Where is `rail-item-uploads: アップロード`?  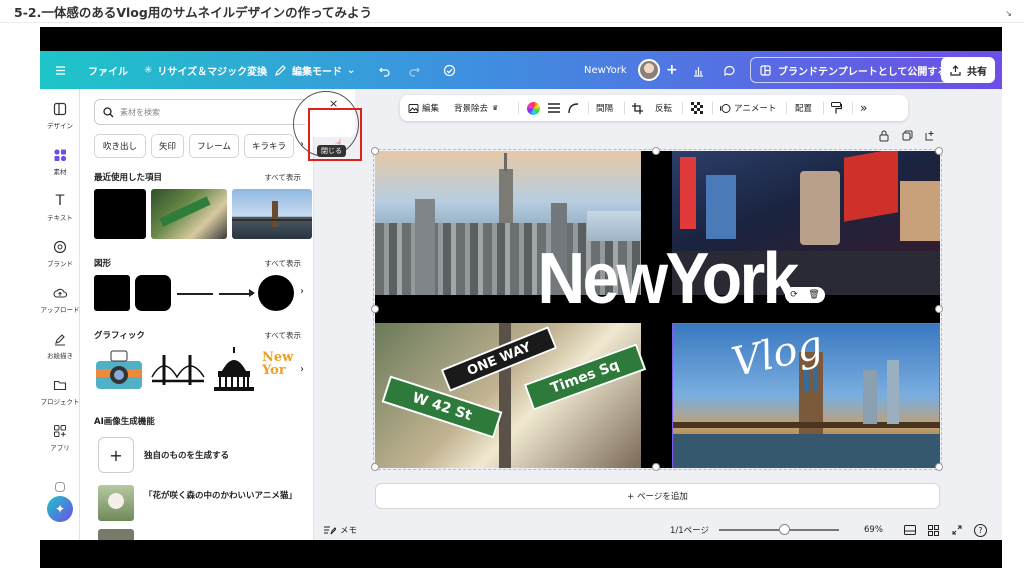 rail-item-uploads: アップロード is located at coordinates (60, 299).